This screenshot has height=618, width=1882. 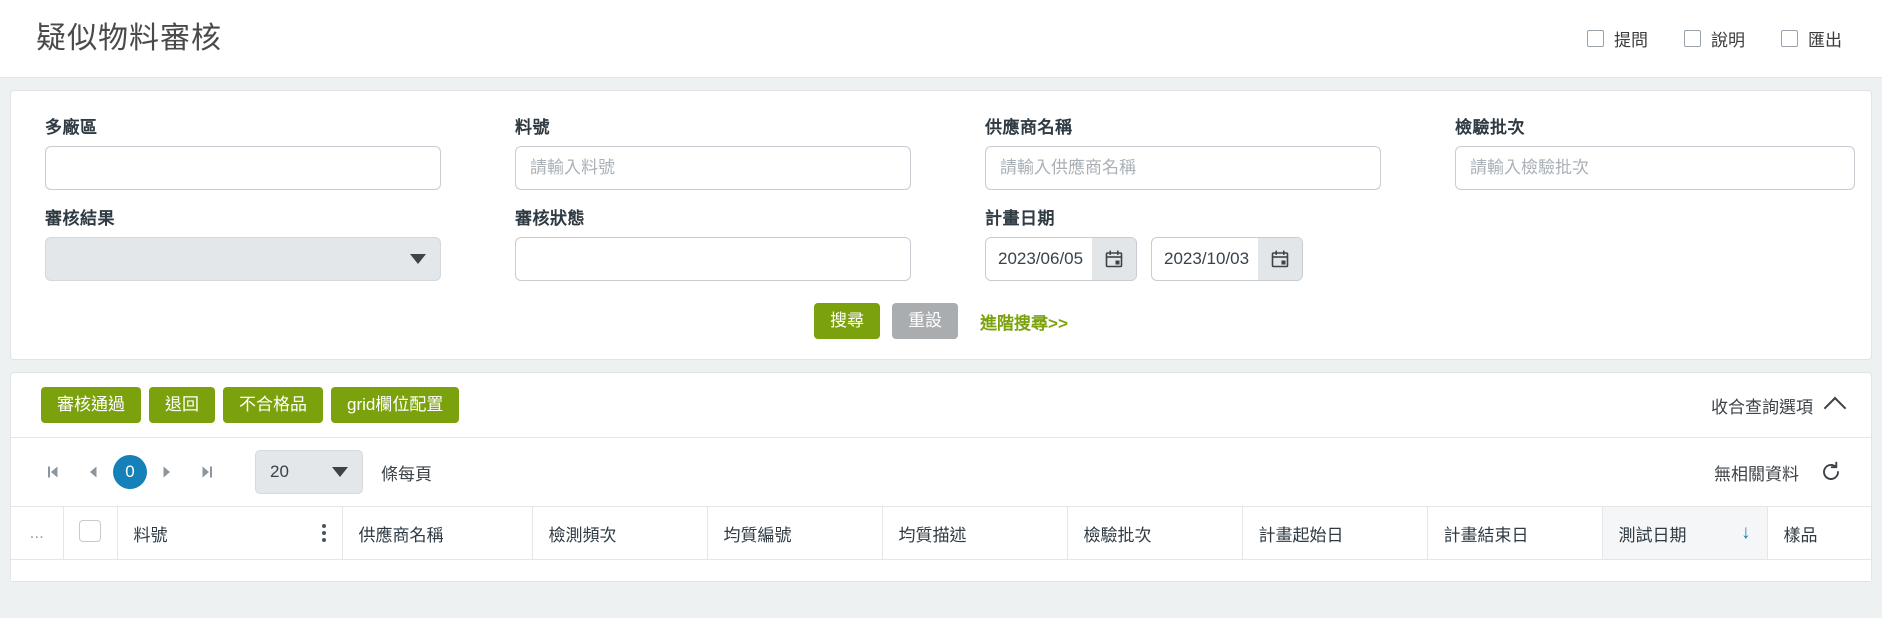 What do you see at coordinates (129, 38) in the screenshot?
I see `page-title: 疑似物料審核` at bounding box center [129, 38].